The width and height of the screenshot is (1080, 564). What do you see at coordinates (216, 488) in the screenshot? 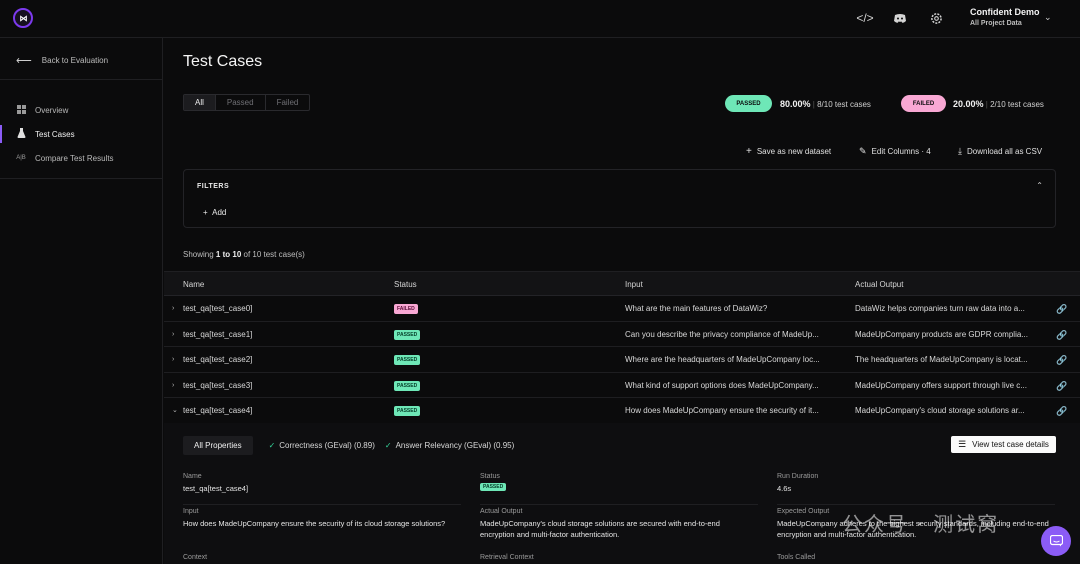
I see `name-value: test_qa[test_case4]` at bounding box center [216, 488].